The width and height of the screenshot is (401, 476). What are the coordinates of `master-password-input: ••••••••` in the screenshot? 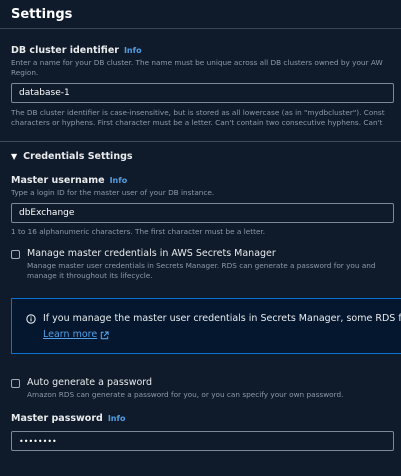 It's located at (202, 441).